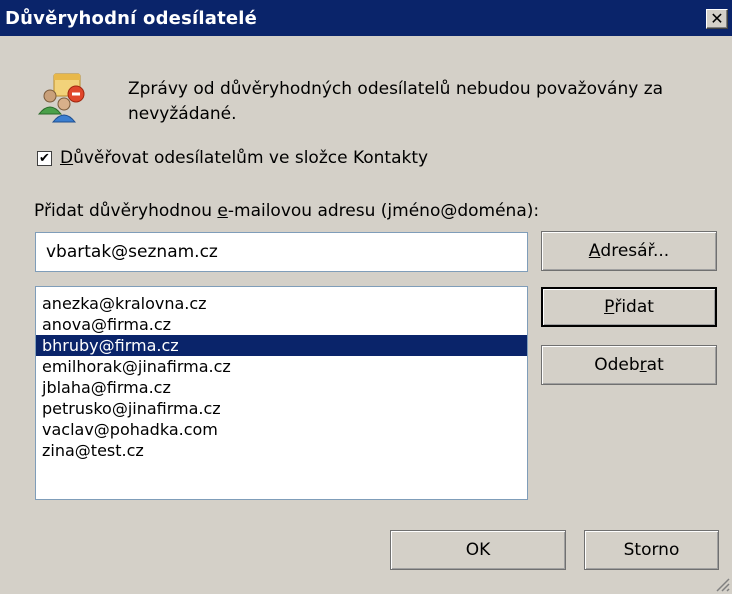 Image resolution: width=732 pixels, height=594 pixels. Describe the element at coordinates (281, 324) in the screenshot. I see `list-item: anova@firma.cz` at that location.